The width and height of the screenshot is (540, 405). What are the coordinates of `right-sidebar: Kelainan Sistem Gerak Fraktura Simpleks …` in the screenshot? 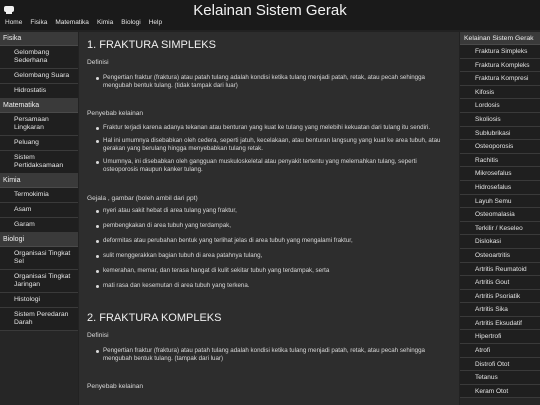 It's located at (500, 218).